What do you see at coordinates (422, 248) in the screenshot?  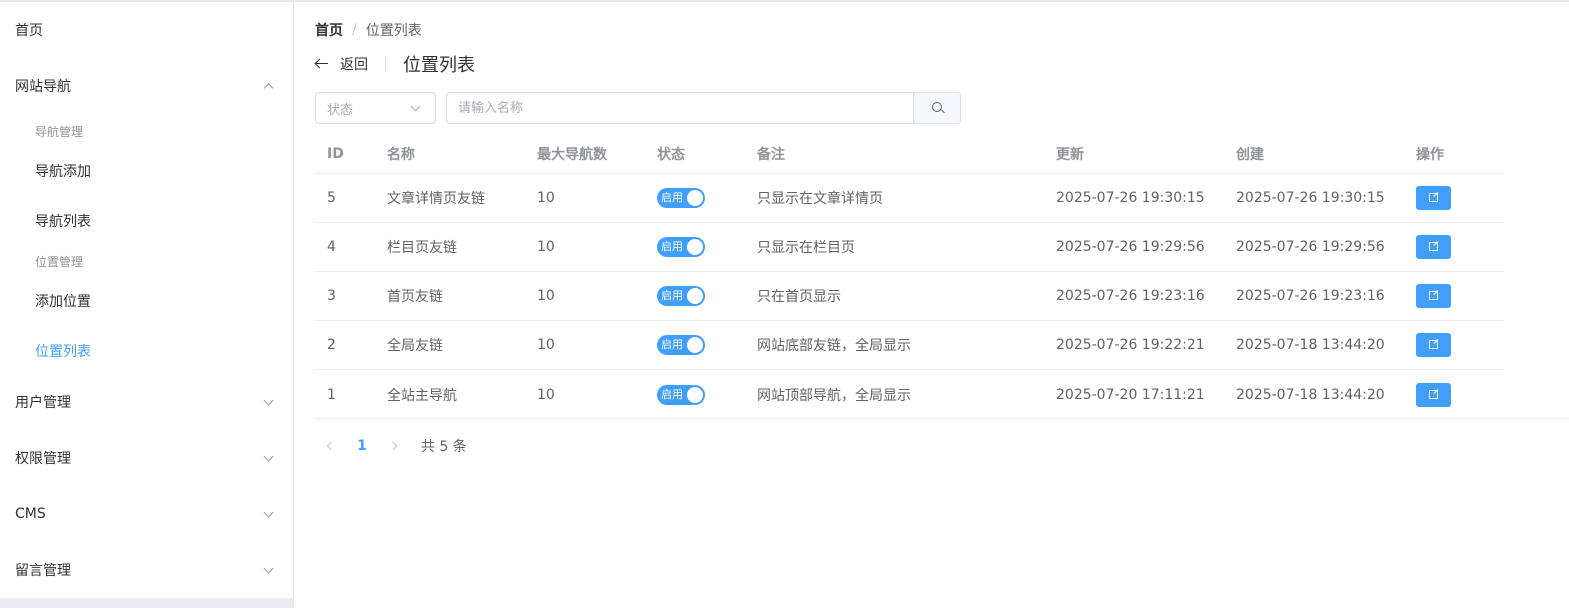 I see `cell-name: 栏目页友链` at bounding box center [422, 248].